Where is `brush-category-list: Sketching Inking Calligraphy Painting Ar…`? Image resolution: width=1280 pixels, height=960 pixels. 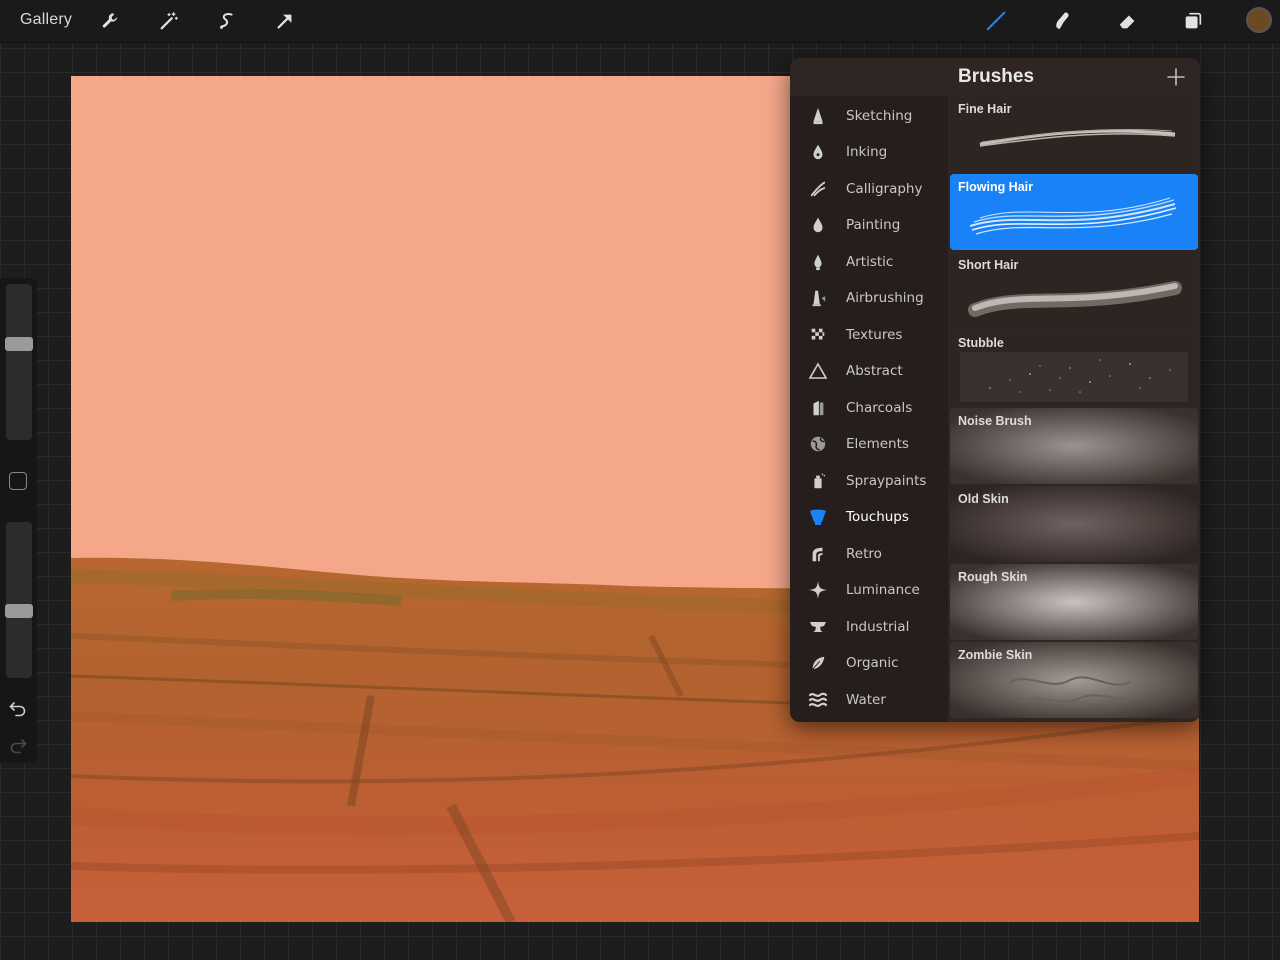 brush-category-list: Sketching Inking Calligraphy Painting Ar… is located at coordinates (869, 409).